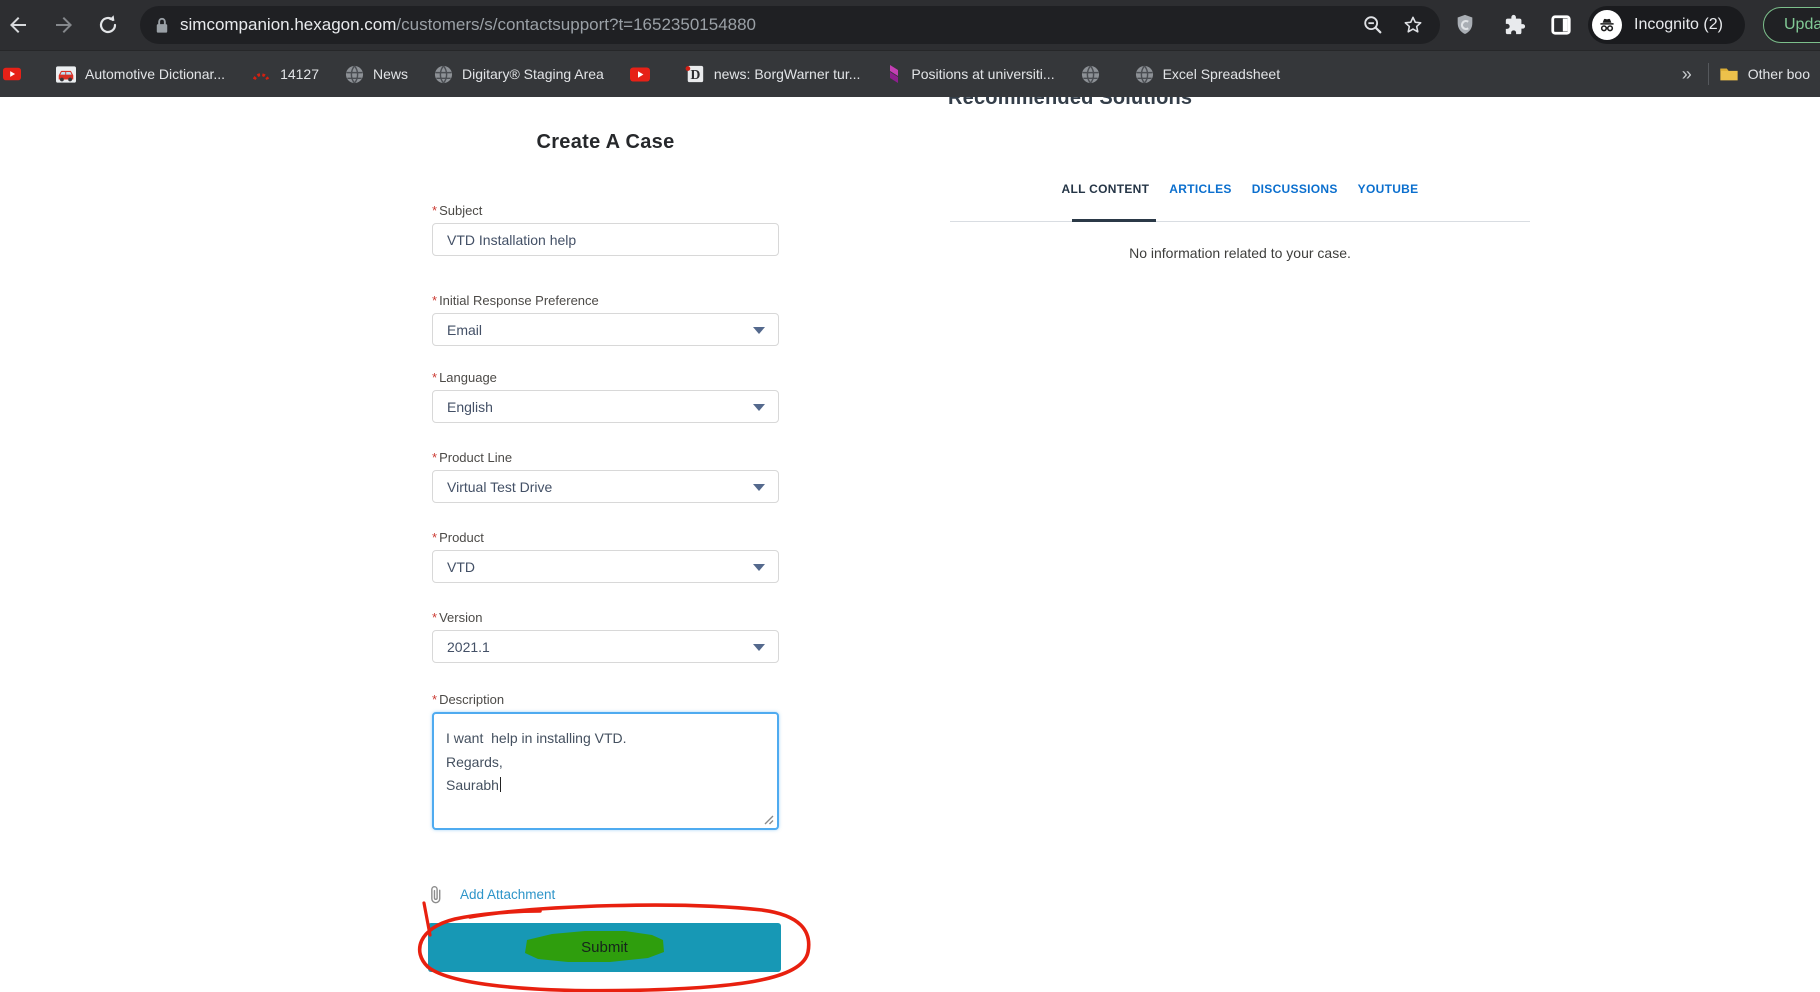 This screenshot has height=992, width=1820. Describe the element at coordinates (1791, 25) in the screenshot. I see `update-chrome-button: Upda` at that location.